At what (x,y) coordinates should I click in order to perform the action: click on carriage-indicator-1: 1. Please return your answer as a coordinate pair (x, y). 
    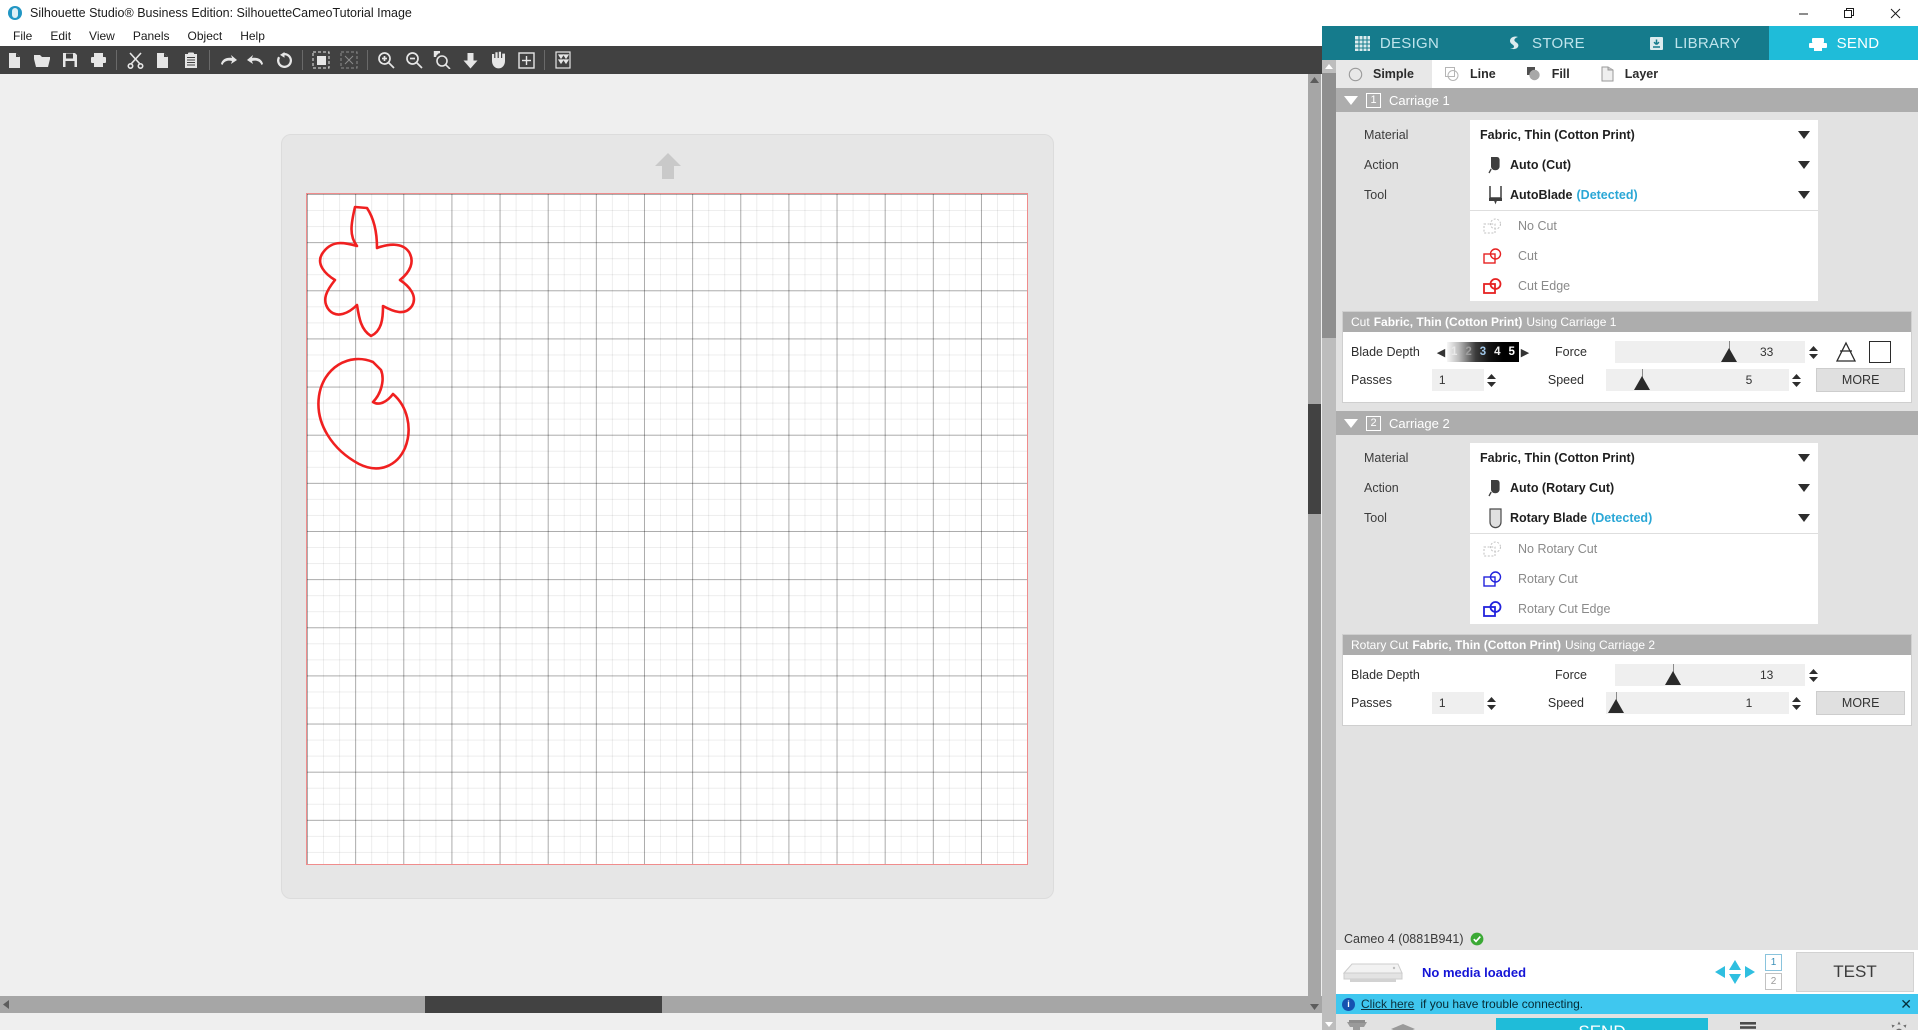
    Looking at the image, I should click on (1773, 962).